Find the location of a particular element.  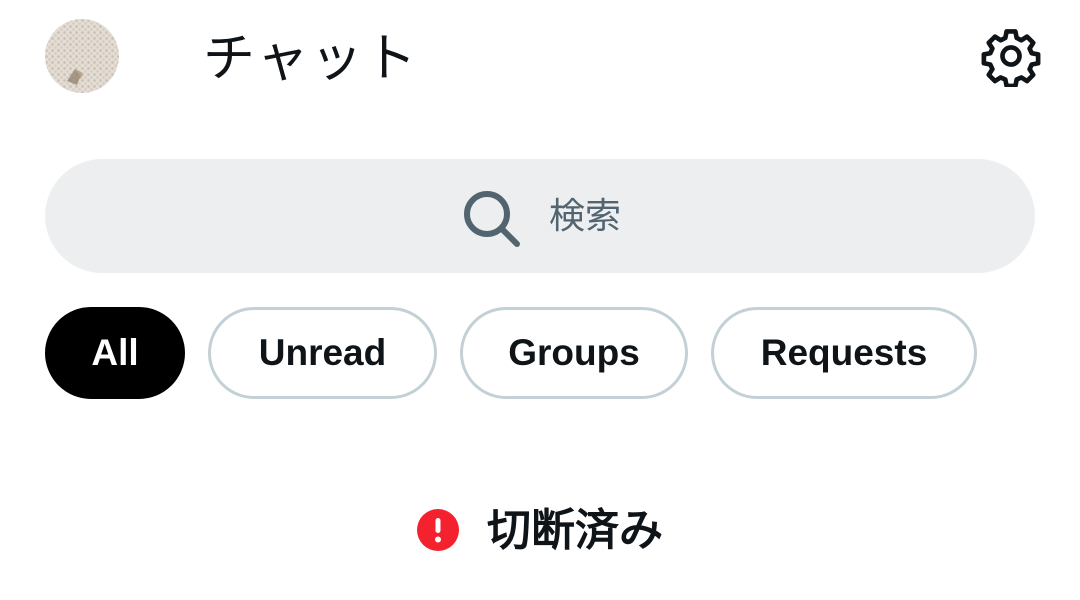

filter-all: All is located at coordinates (115, 353).